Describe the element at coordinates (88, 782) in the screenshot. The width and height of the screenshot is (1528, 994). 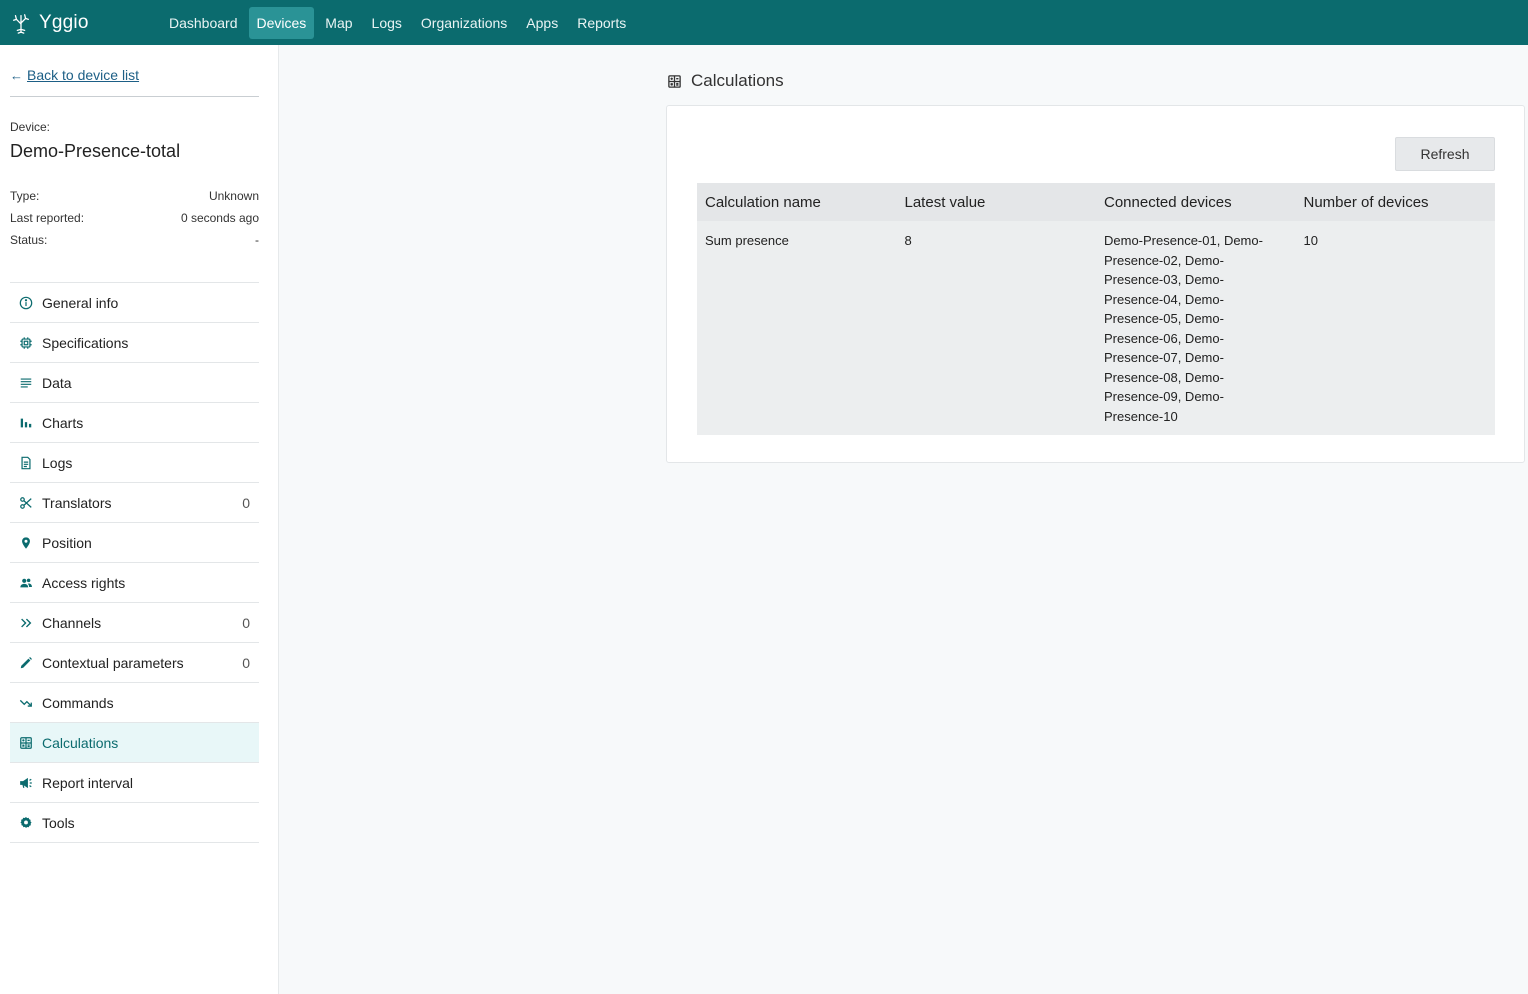
I see `menu-item-label: Report interval` at that location.